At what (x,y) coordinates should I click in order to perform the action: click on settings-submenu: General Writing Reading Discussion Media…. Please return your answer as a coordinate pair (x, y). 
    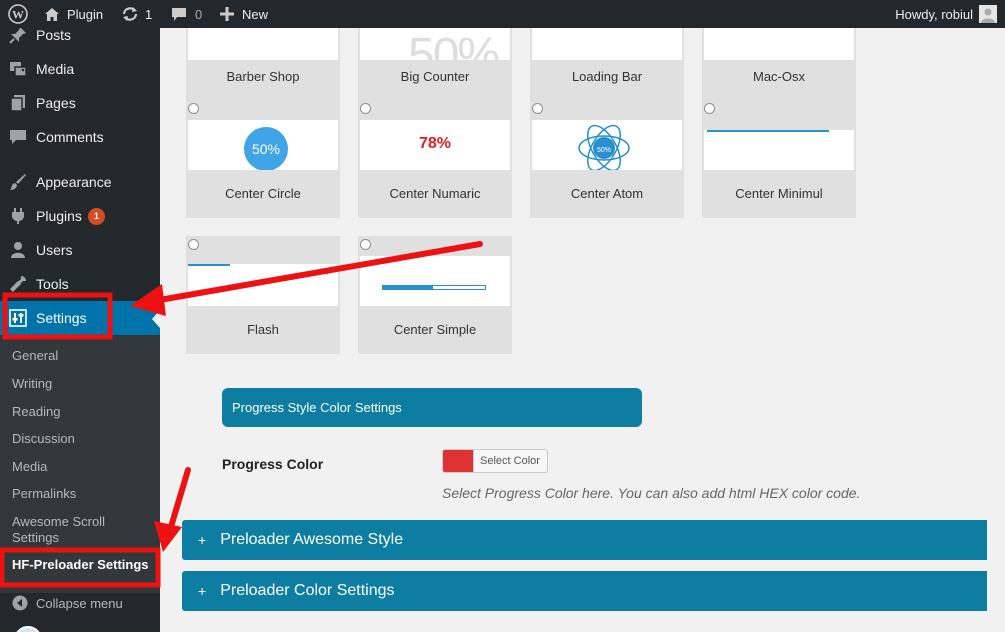
    Looking at the image, I should click on (80, 464).